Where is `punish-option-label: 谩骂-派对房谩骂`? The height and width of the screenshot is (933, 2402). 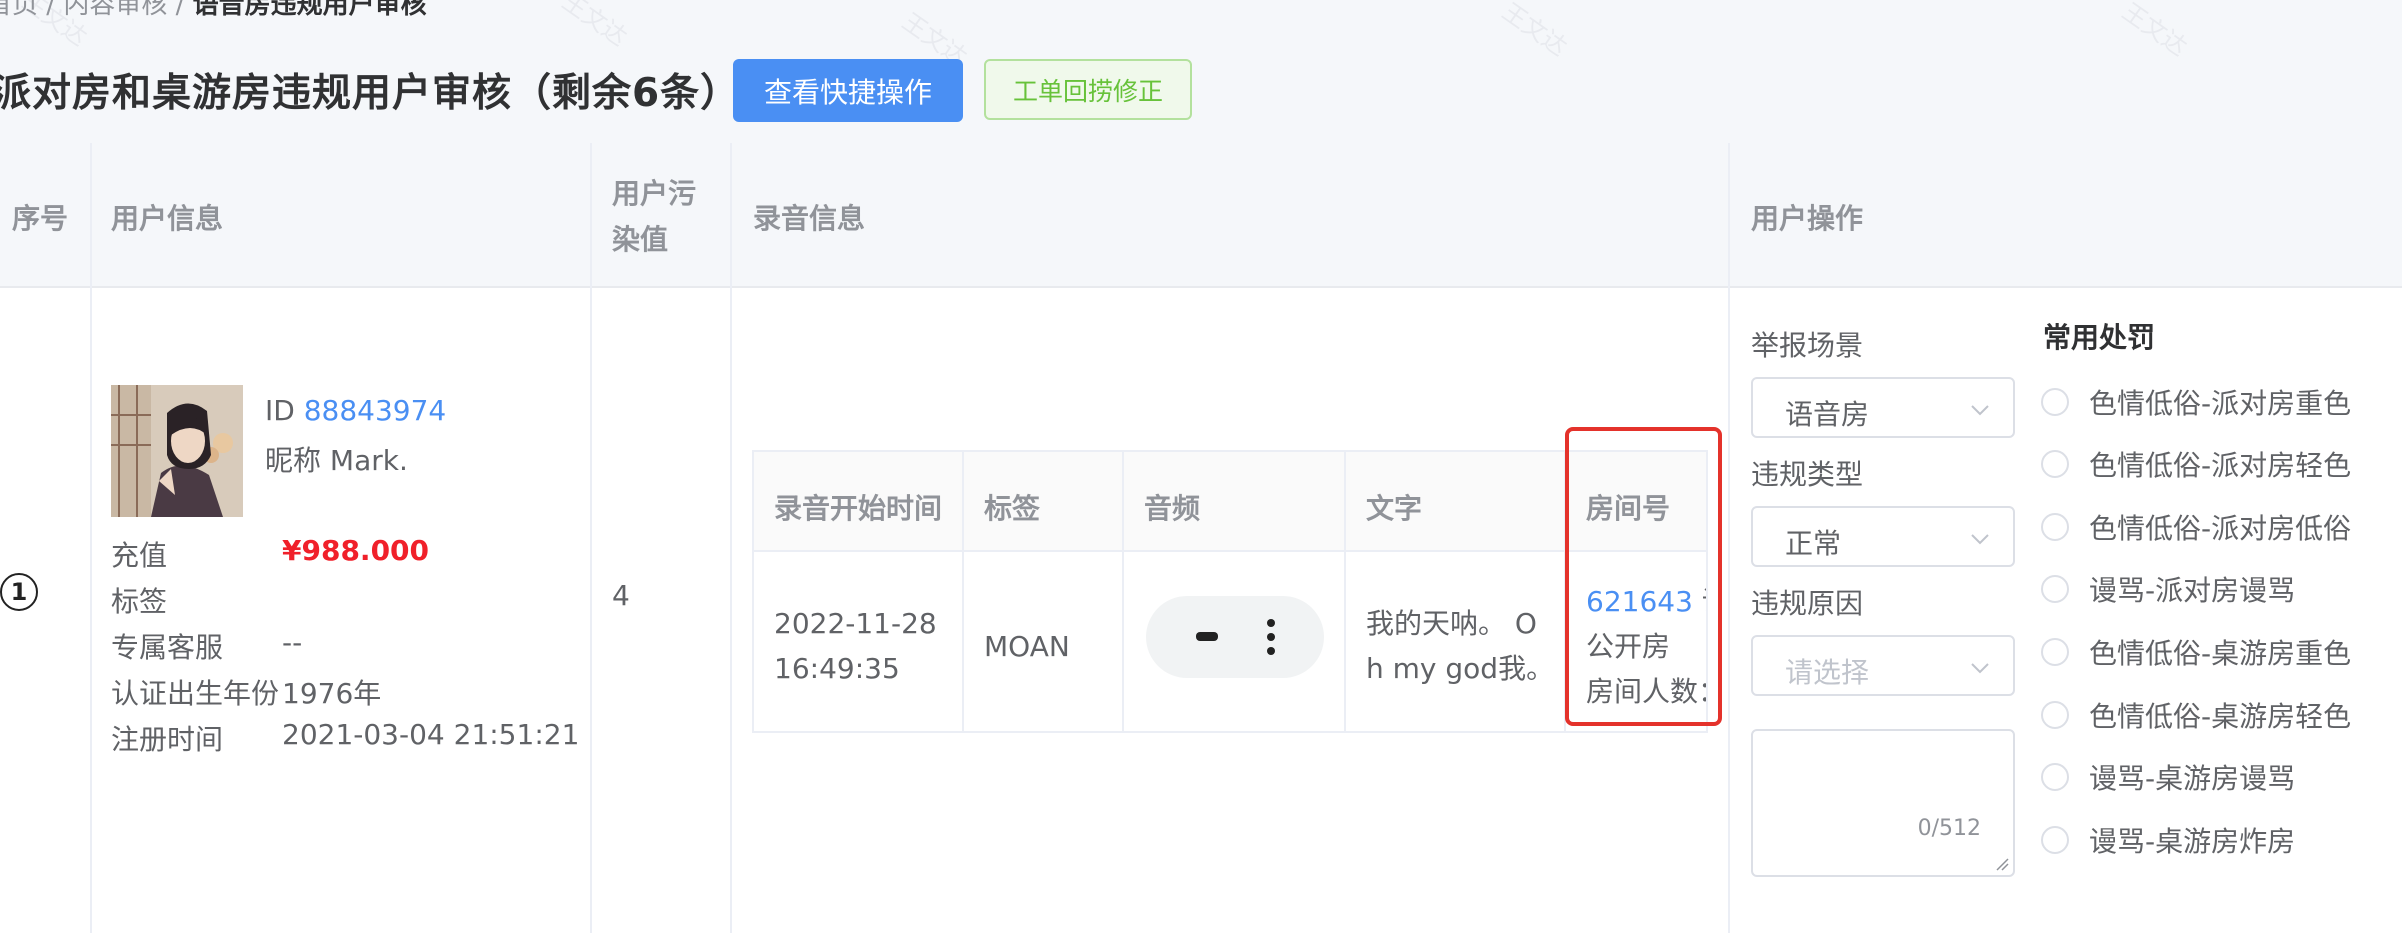 punish-option-label: 谩骂-派对房谩骂 is located at coordinates (2192, 590).